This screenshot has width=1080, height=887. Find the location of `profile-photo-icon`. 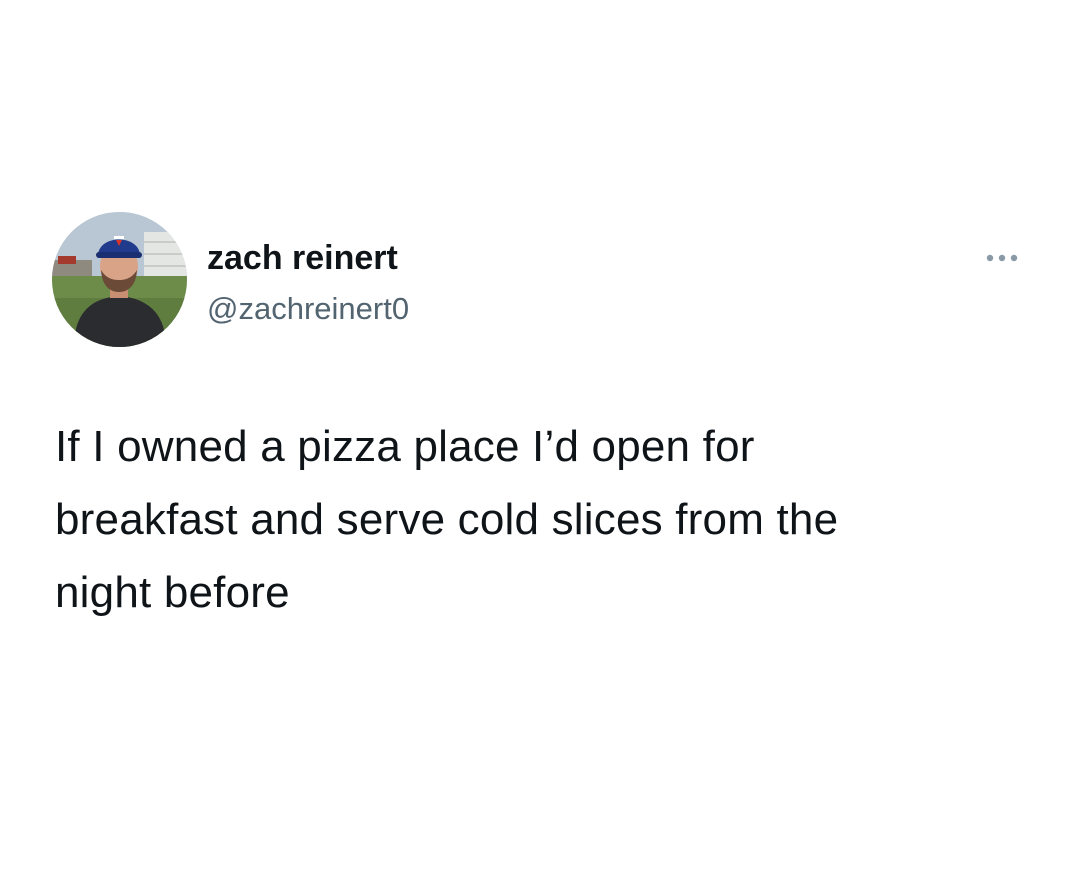

profile-photo-icon is located at coordinates (119, 279).